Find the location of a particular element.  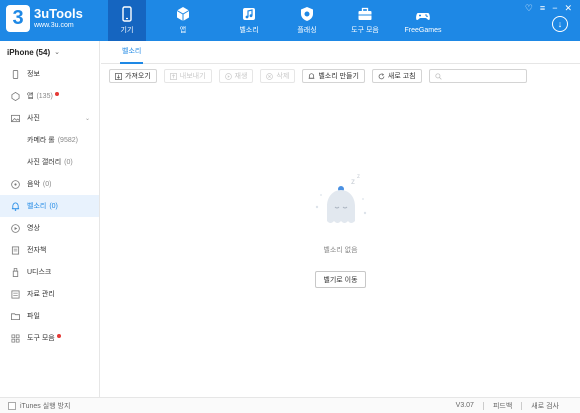

sidebar-item-label: 정보 is located at coordinates (33, 74).